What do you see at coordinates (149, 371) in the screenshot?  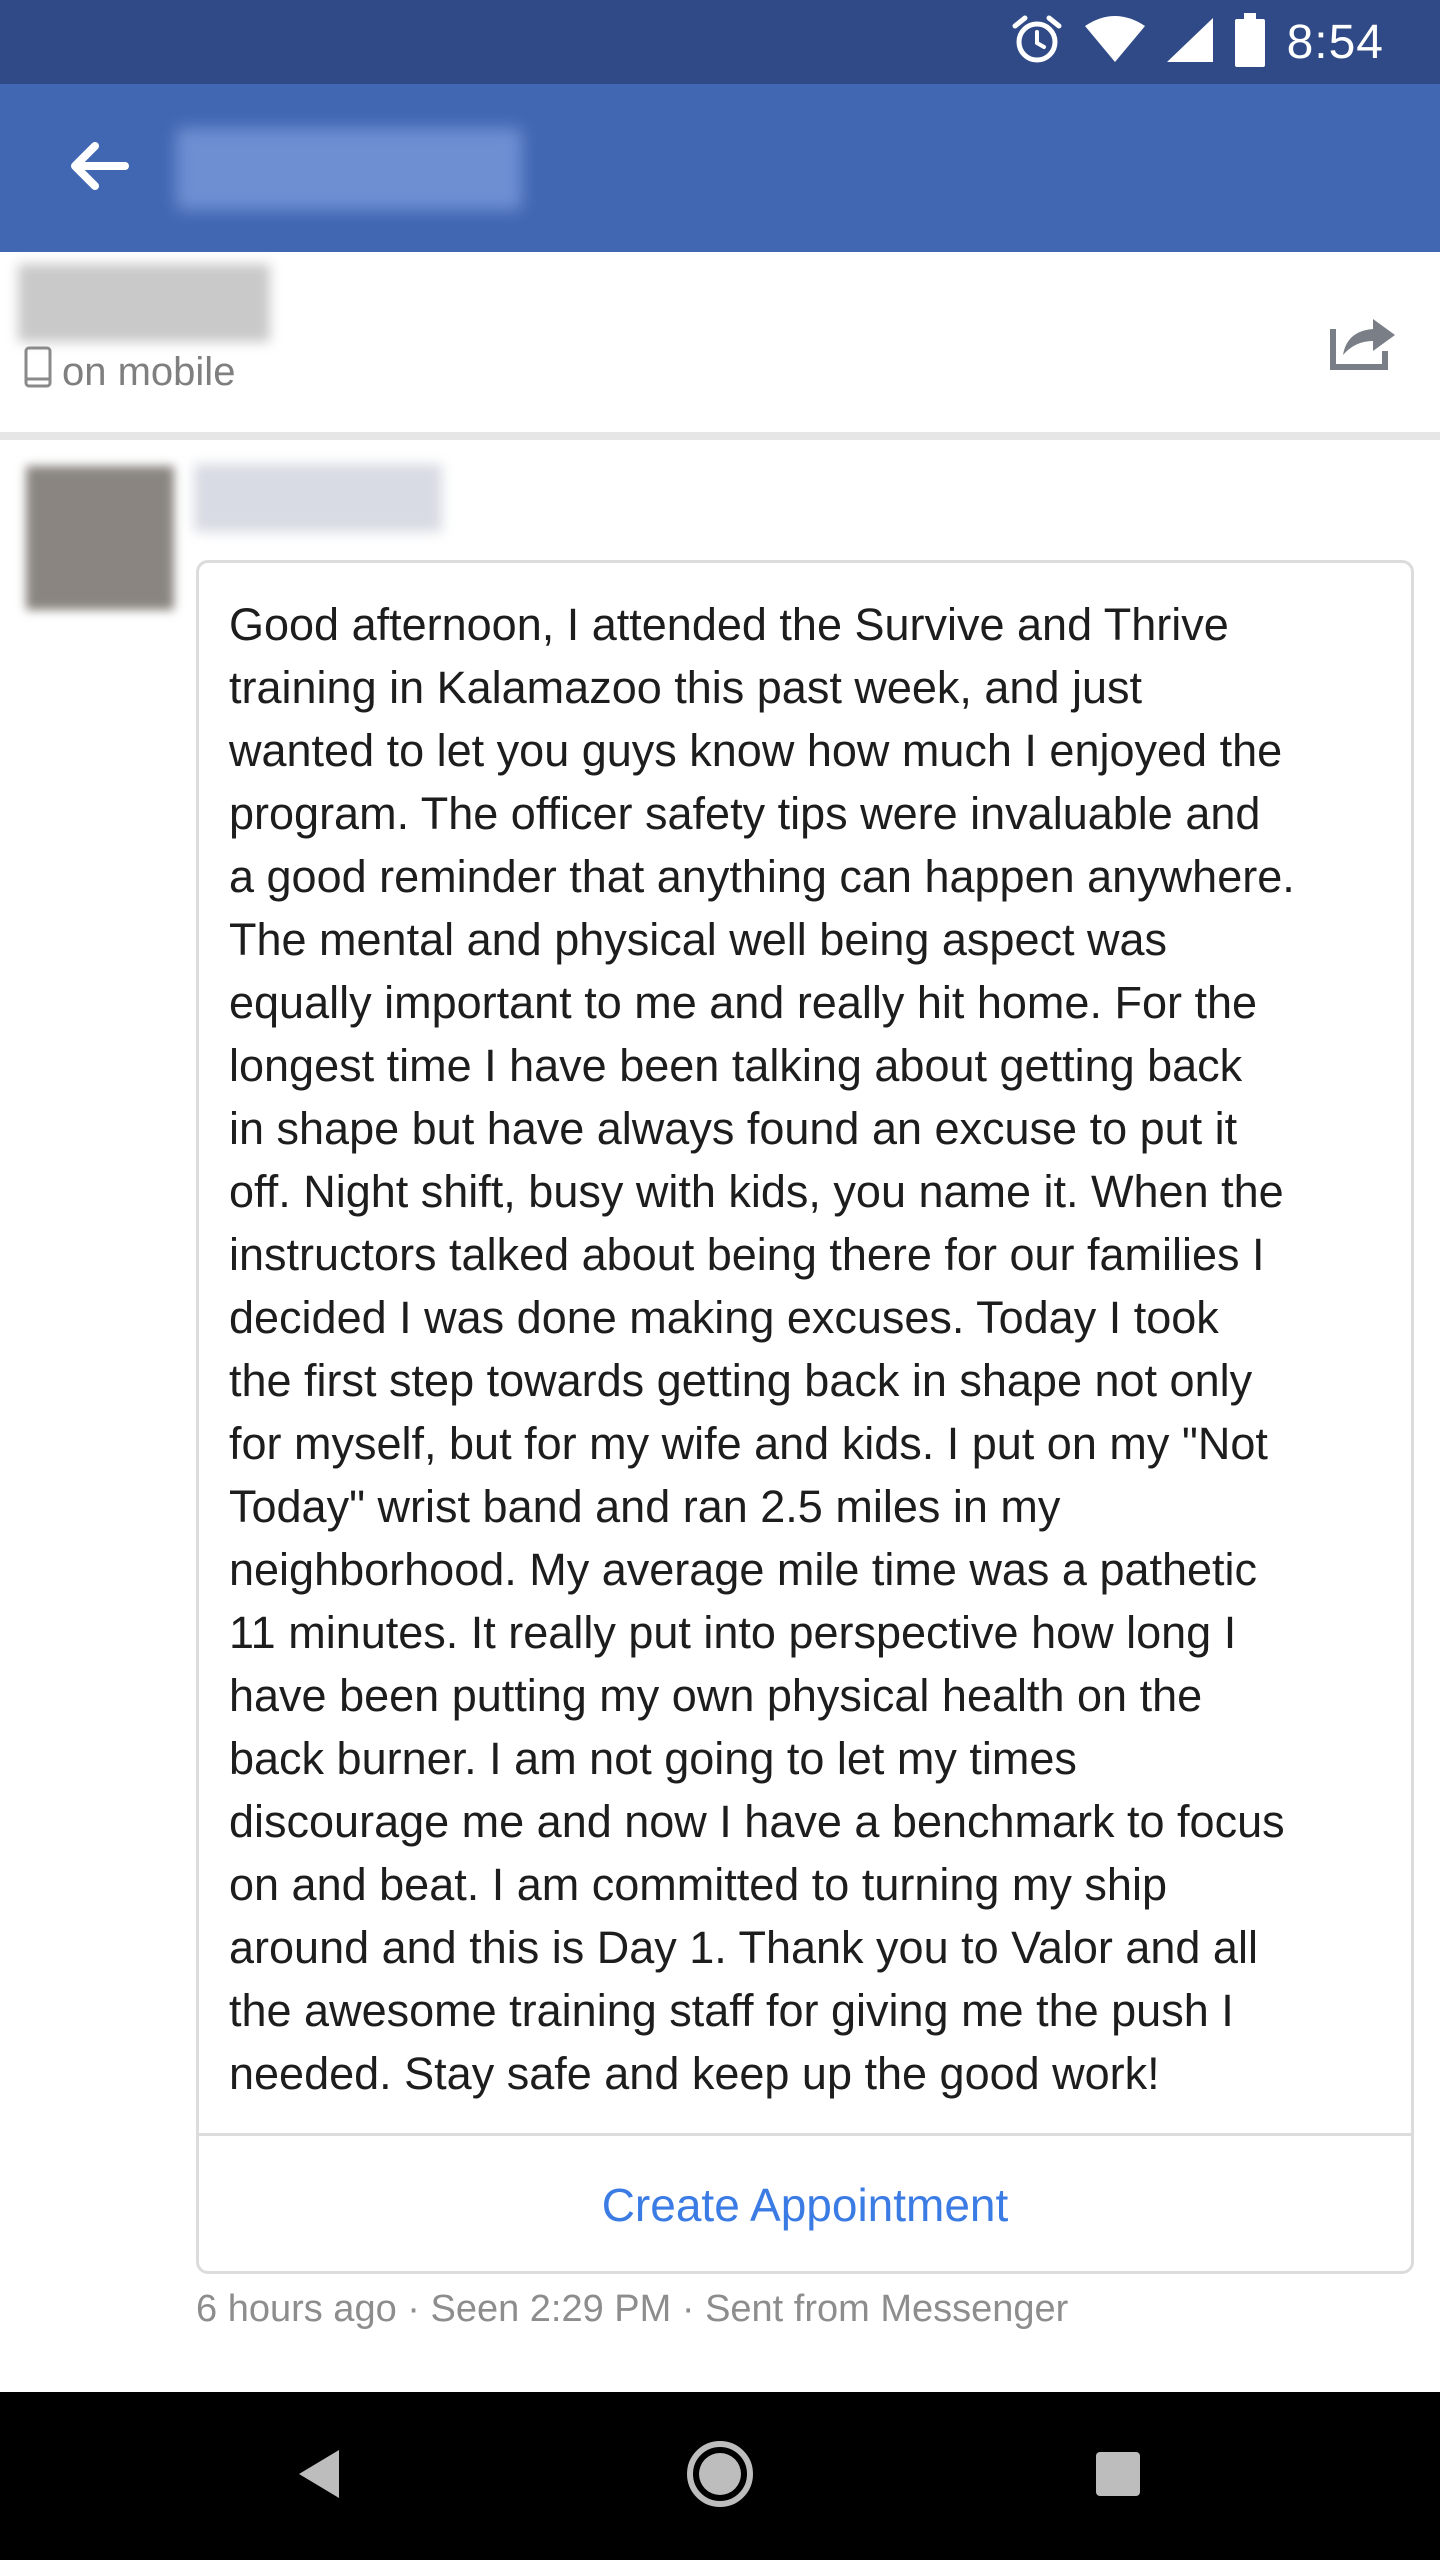 I see `active-status-text: on mobile` at bounding box center [149, 371].